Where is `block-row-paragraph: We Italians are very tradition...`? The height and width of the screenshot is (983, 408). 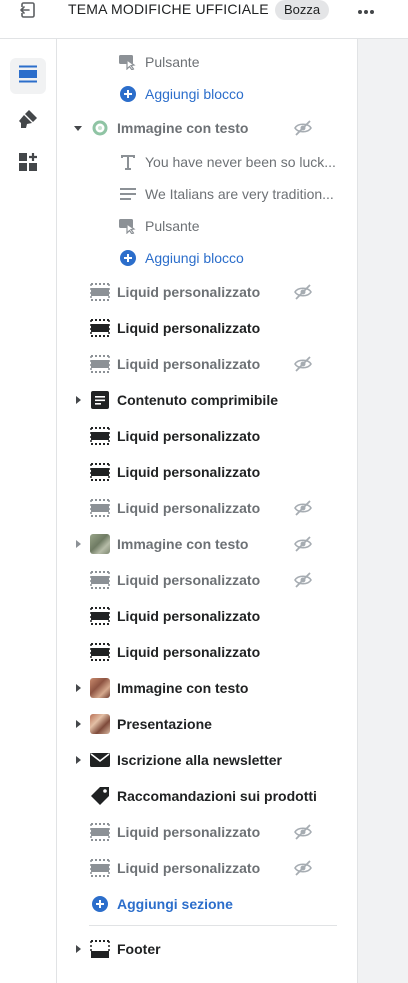 block-row-paragraph: We Italians are very tradition... is located at coordinates (207, 194).